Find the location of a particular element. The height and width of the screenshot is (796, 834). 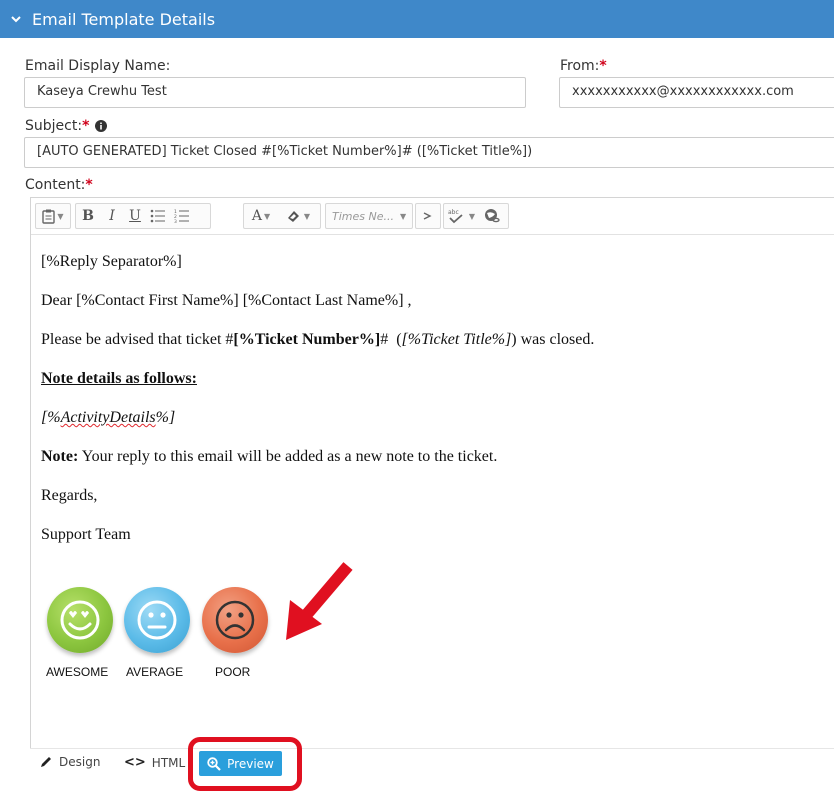

subject-label: Subject: * is located at coordinates (66, 126).